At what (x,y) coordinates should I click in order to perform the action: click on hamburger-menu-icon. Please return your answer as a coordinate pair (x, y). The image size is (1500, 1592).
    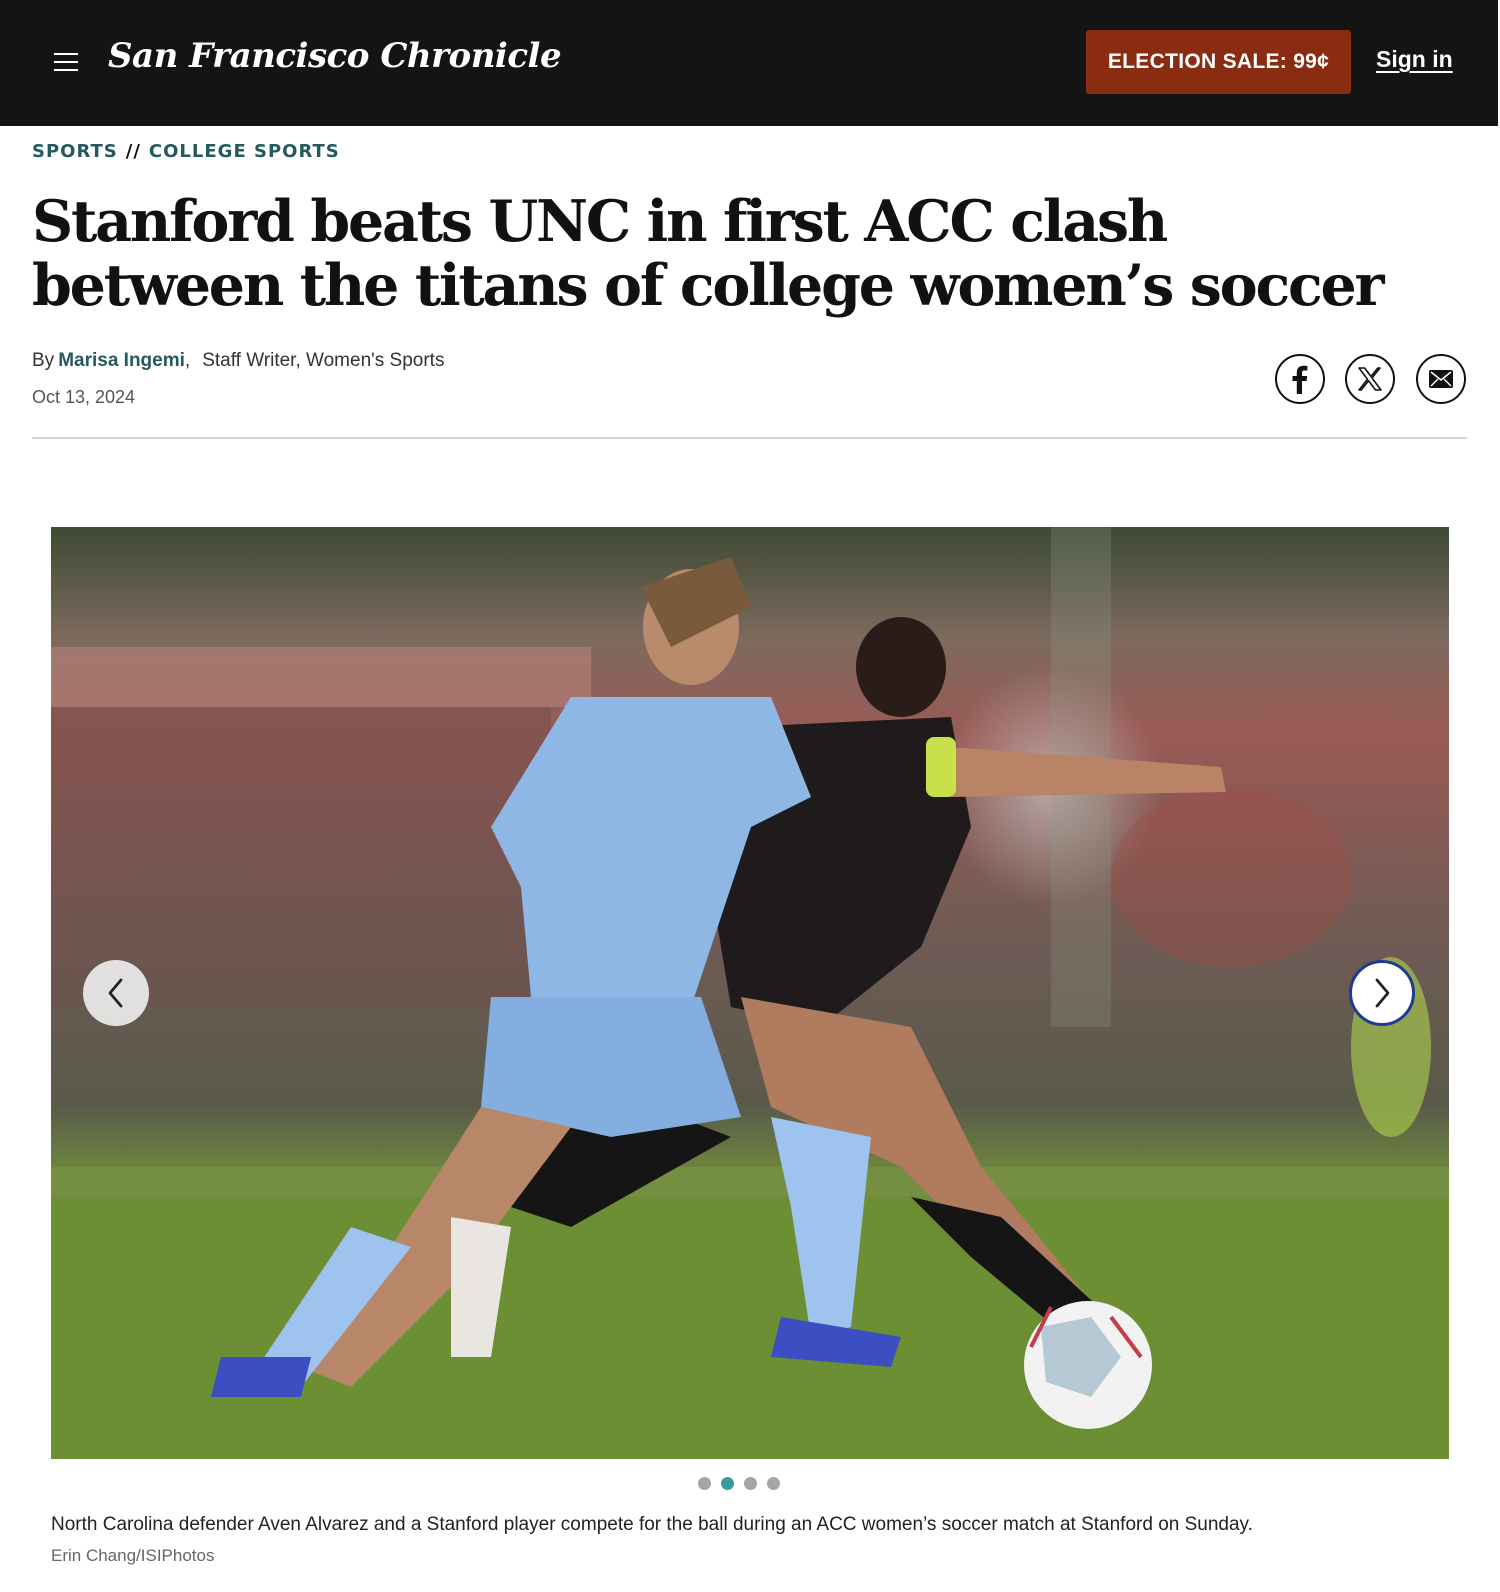
    Looking at the image, I should click on (66, 62).